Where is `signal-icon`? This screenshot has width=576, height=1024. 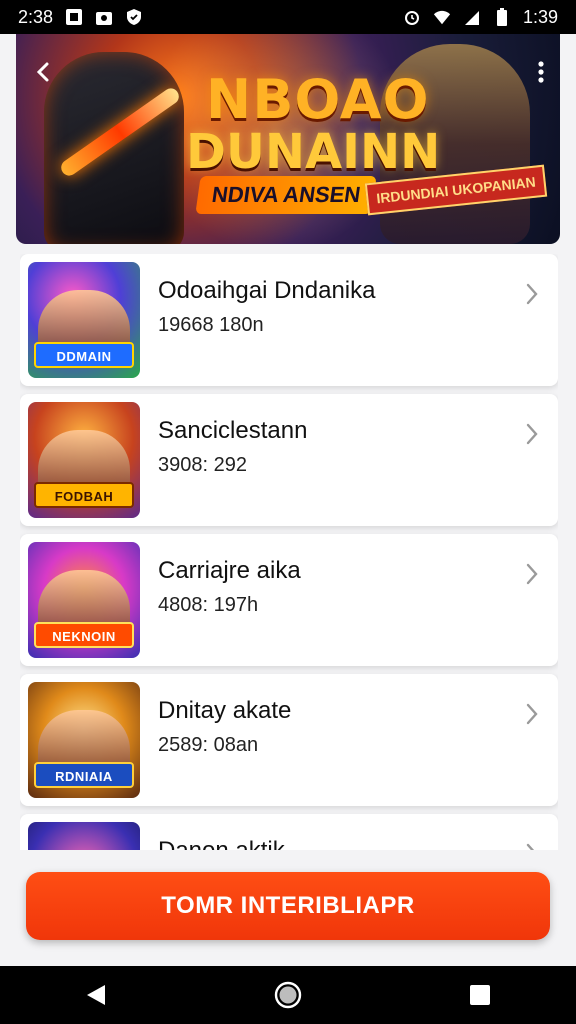
signal-icon is located at coordinates (472, 17).